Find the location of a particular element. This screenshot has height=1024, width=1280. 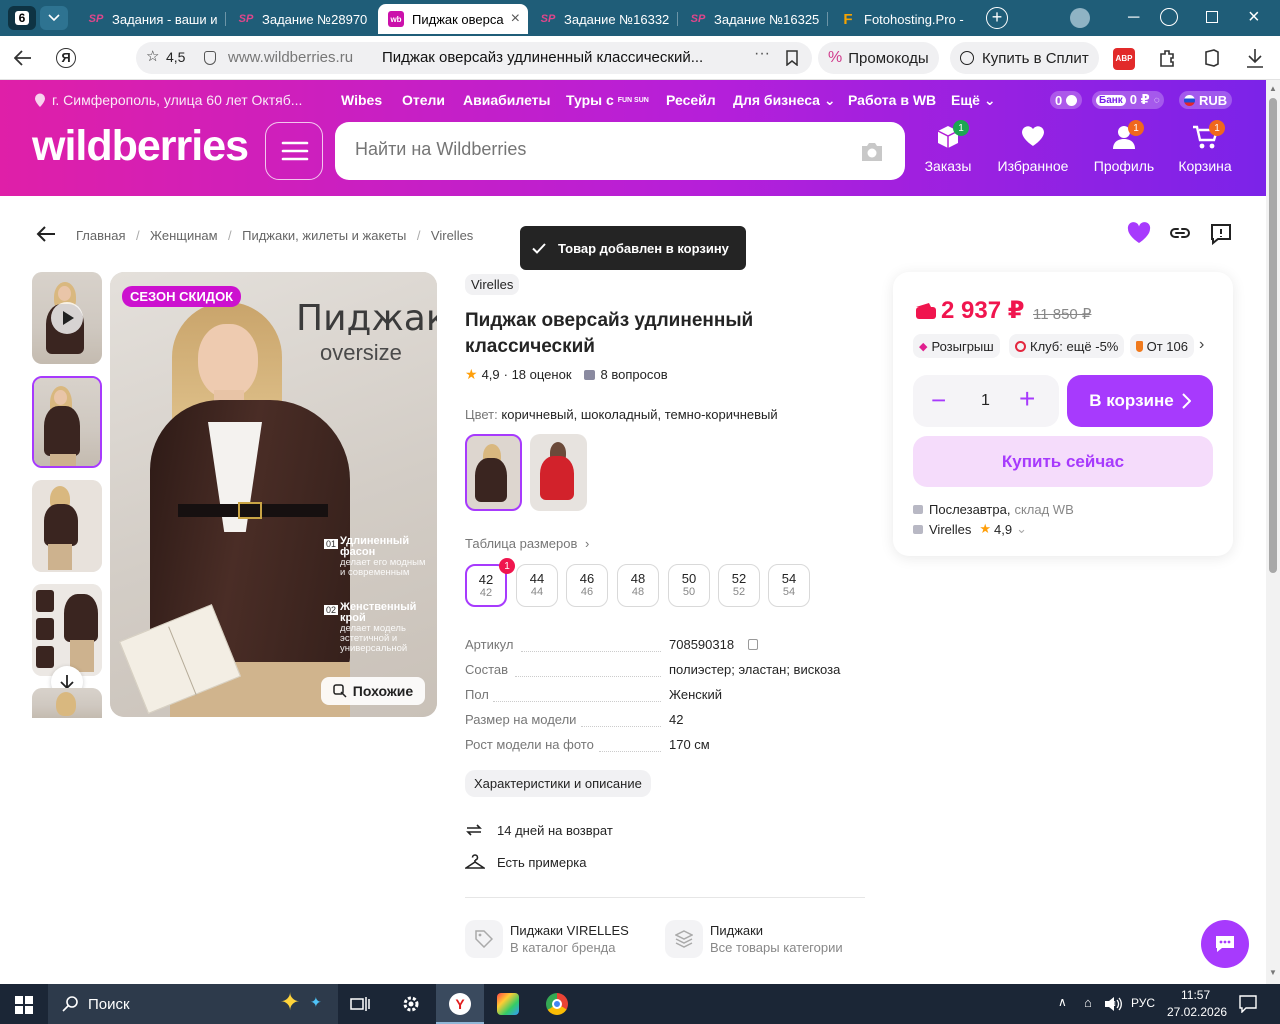

location-pin-icon is located at coordinates (40, 100).